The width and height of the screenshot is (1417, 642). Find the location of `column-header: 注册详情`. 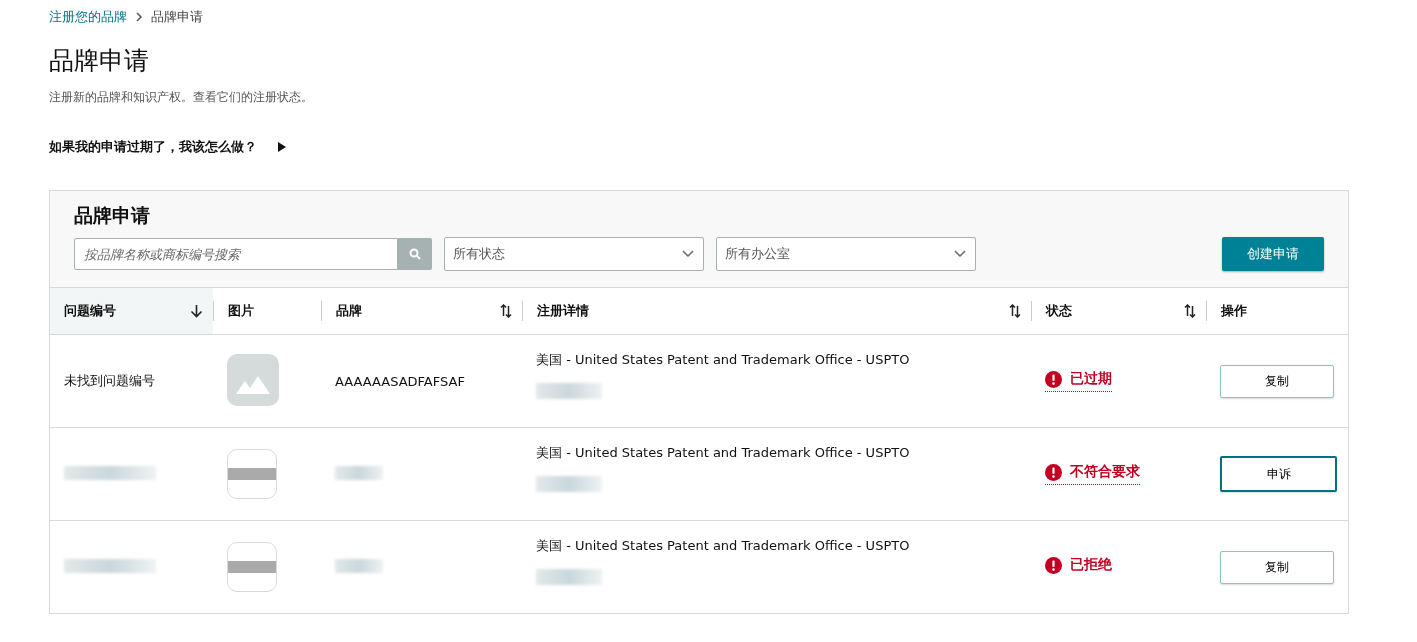

column-header: 注册详情 is located at coordinates (776, 311).